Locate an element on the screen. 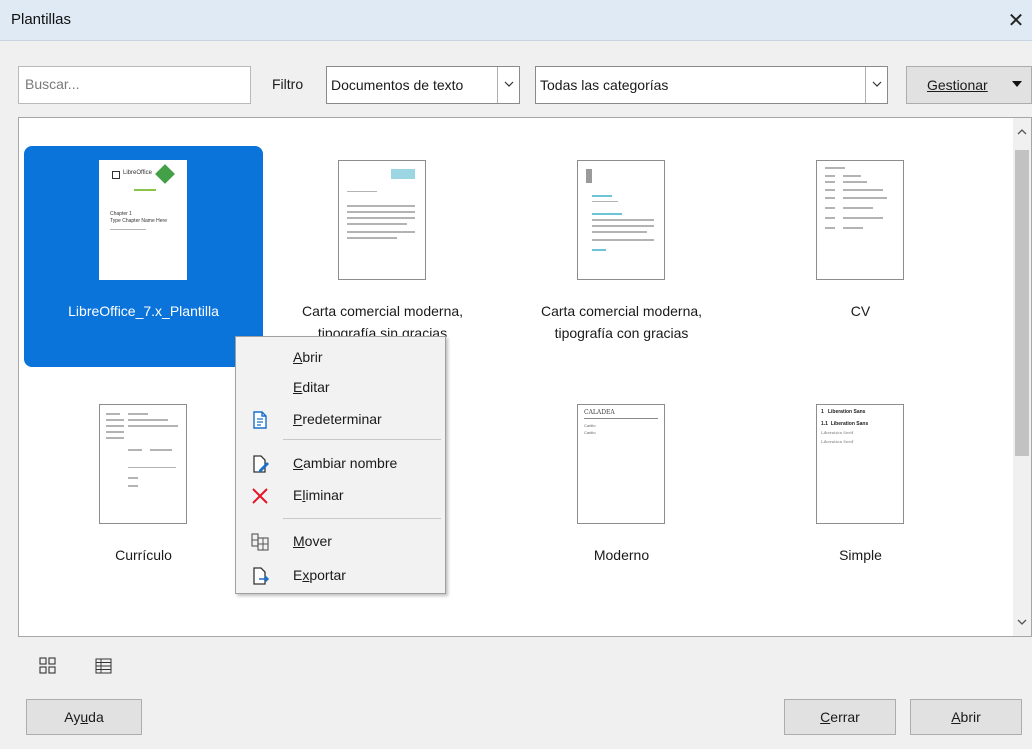 Image resolution: width=1032 pixels, height=749 pixels. menu-item-set-default: Predeterminar is located at coordinates (340, 420).